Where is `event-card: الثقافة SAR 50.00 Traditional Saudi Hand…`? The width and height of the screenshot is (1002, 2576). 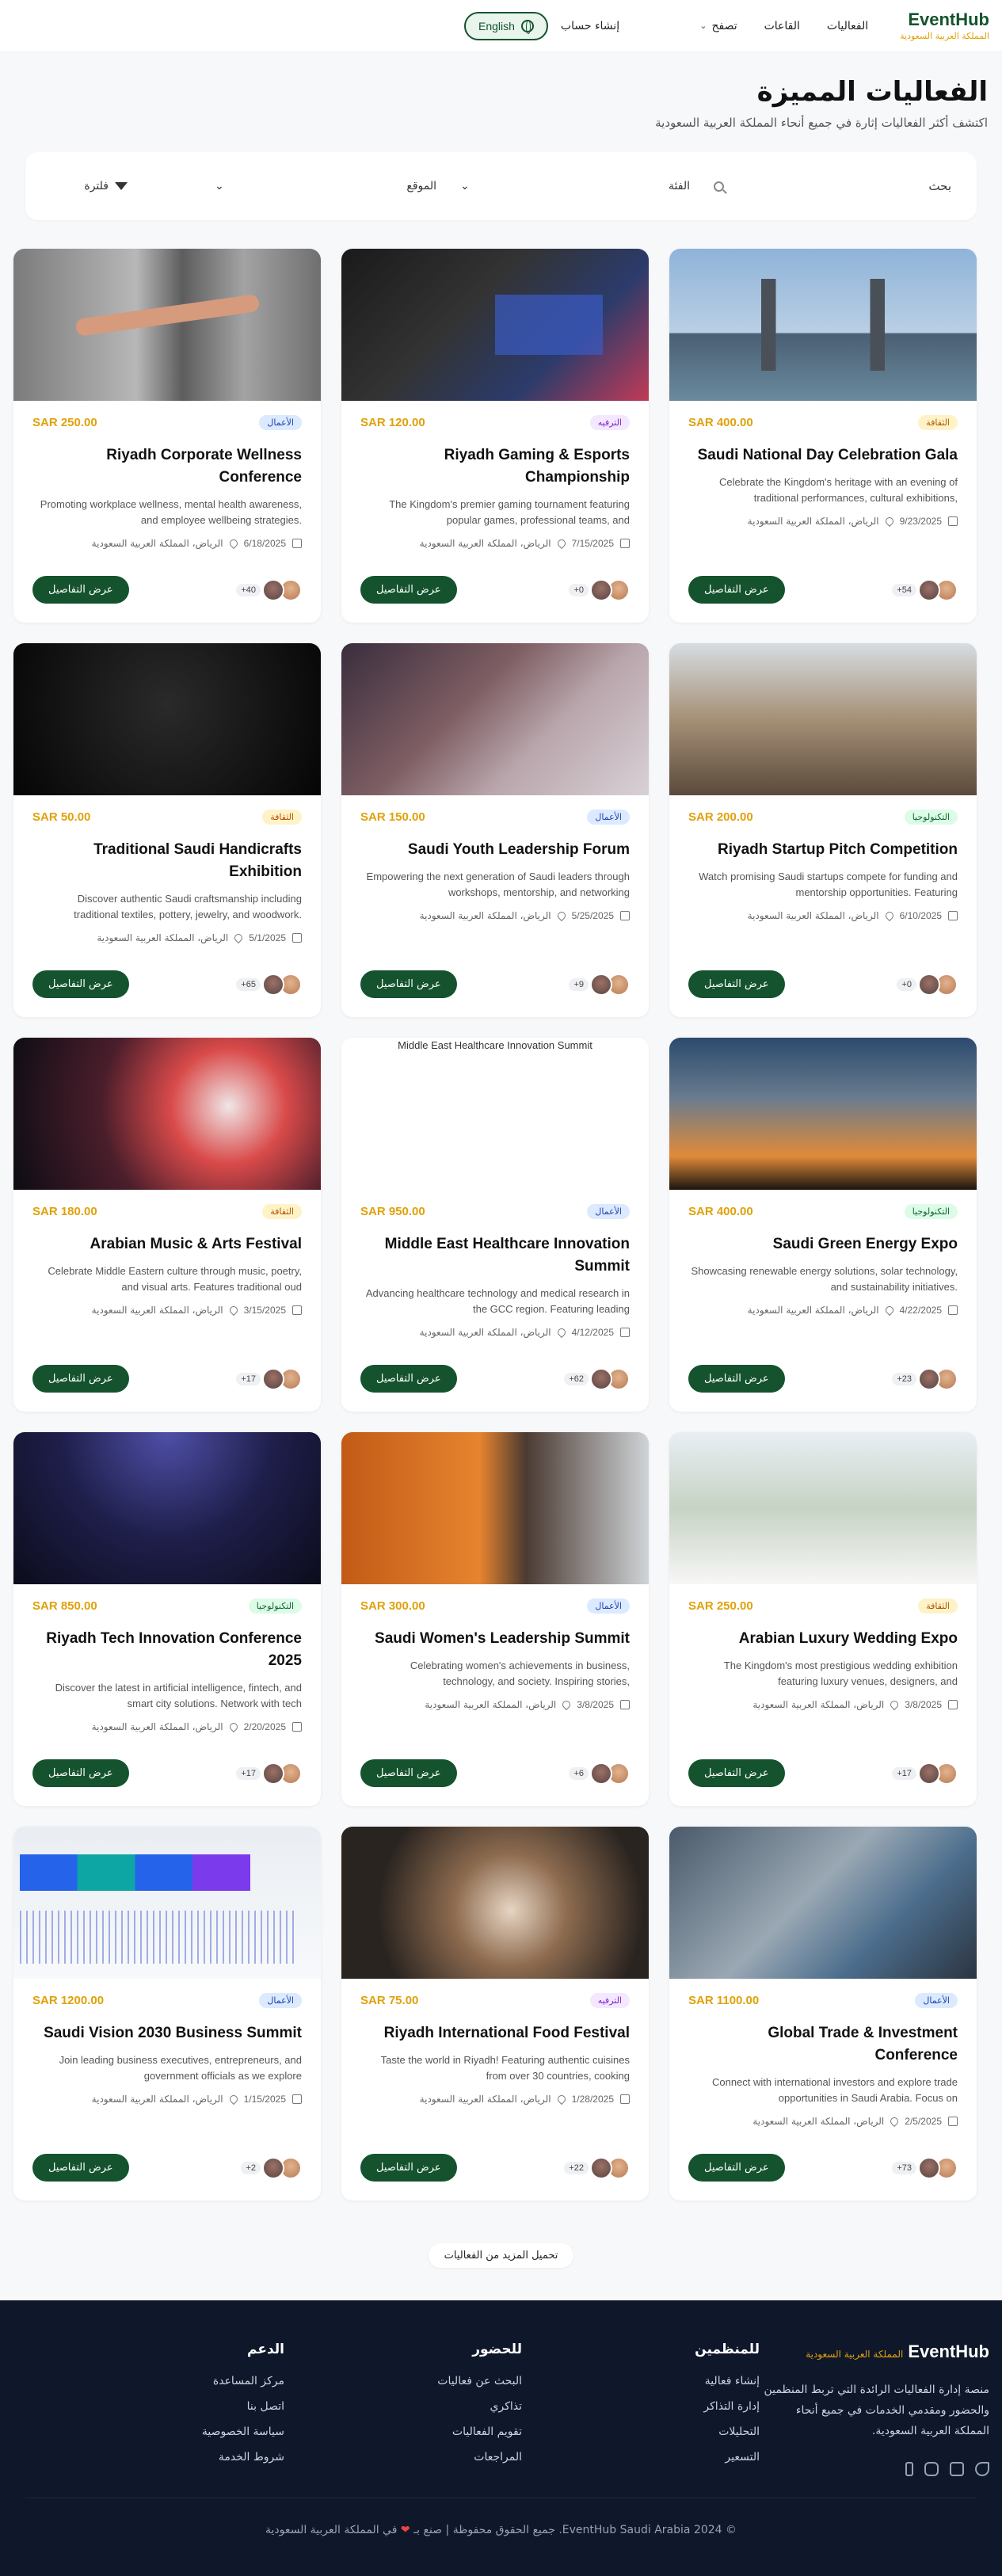 event-card: الثقافة SAR 50.00 Traditional Saudi Hand… is located at coordinates (167, 830).